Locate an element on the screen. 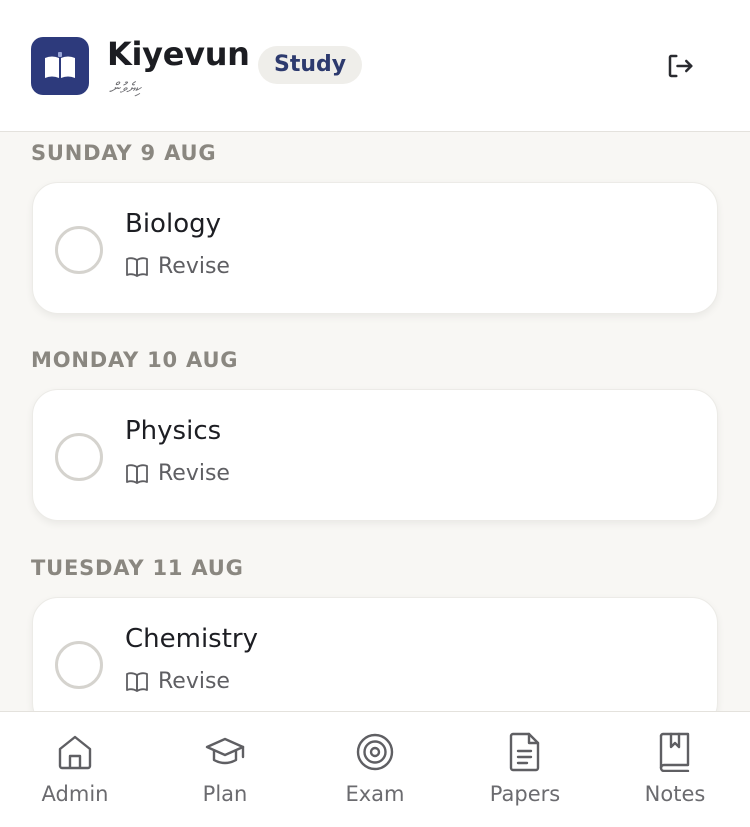  subject-title: Biology is located at coordinates (173, 224).